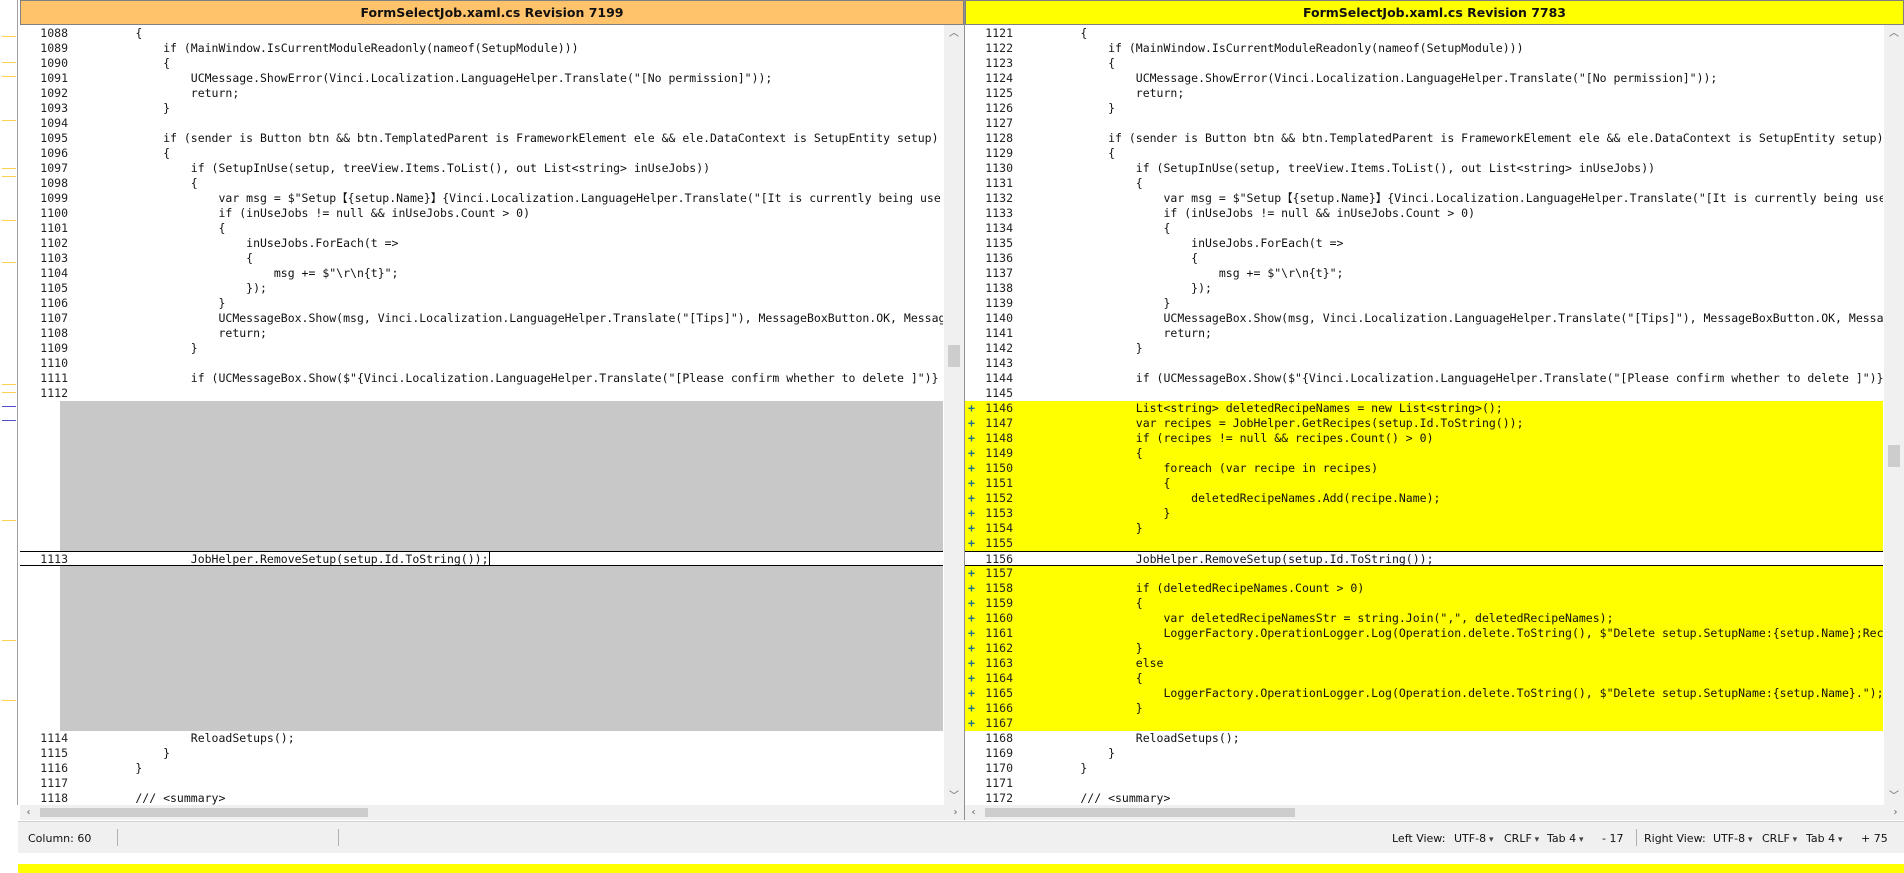 This screenshot has width=1904, height=873. Describe the element at coordinates (1424, 363) in the screenshot. I see `code-line: 1143` at that location.